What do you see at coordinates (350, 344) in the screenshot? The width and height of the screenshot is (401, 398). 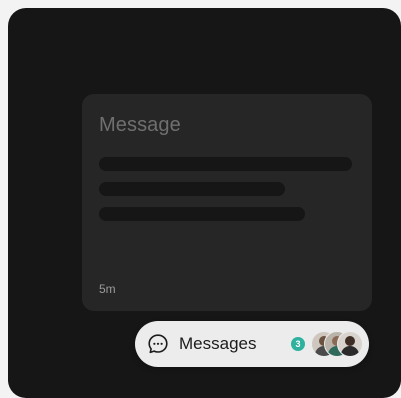 I see `avatar` at bounding box center [350, 344].